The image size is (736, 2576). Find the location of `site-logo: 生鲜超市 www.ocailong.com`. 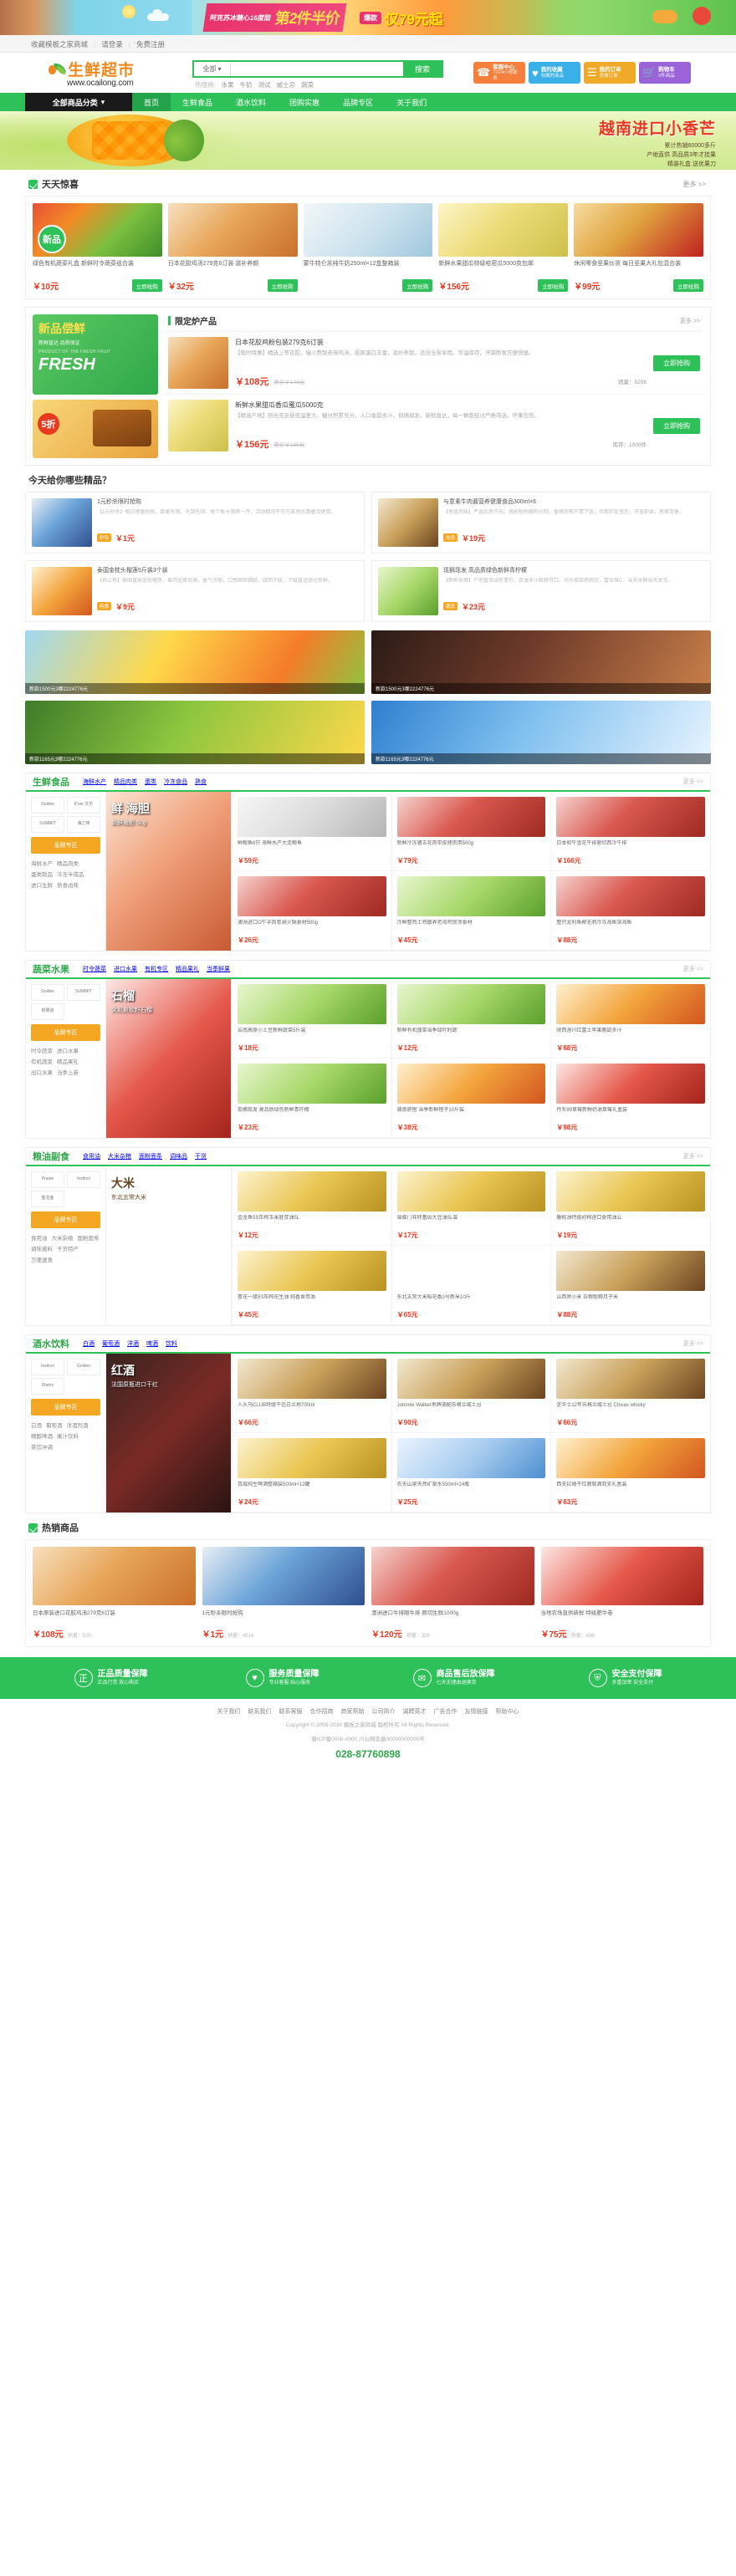

site-logo: 生鲜超市 www.ocailong.com is located at coordinates (108, 73).